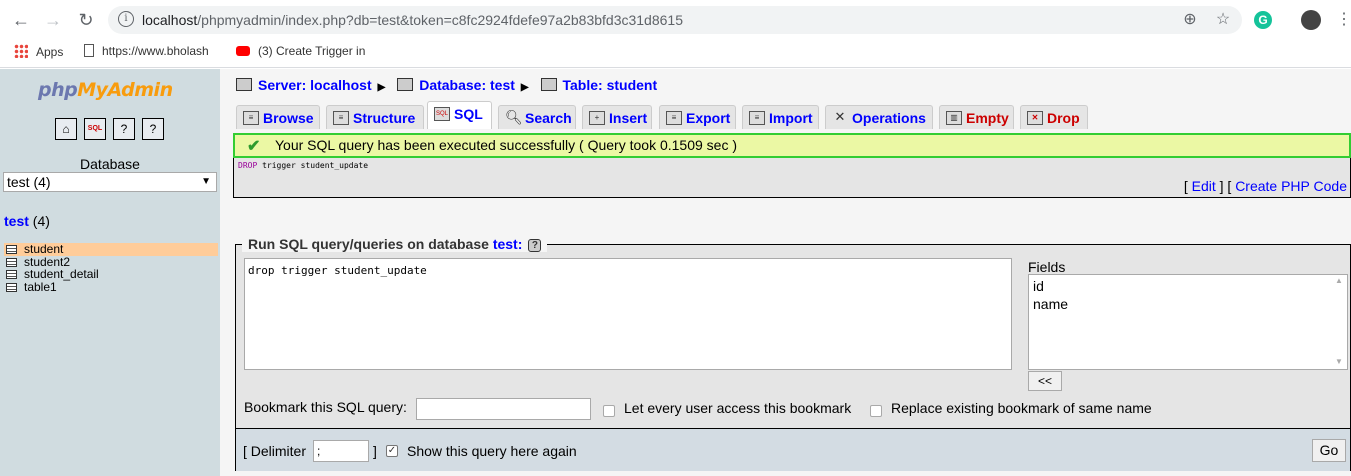 Image resolution: width=1351 pixels, height=476 pixels. Describe the element at coordinates (889, 118) in the screenshot. I see `tab-label: Operations` at that location.